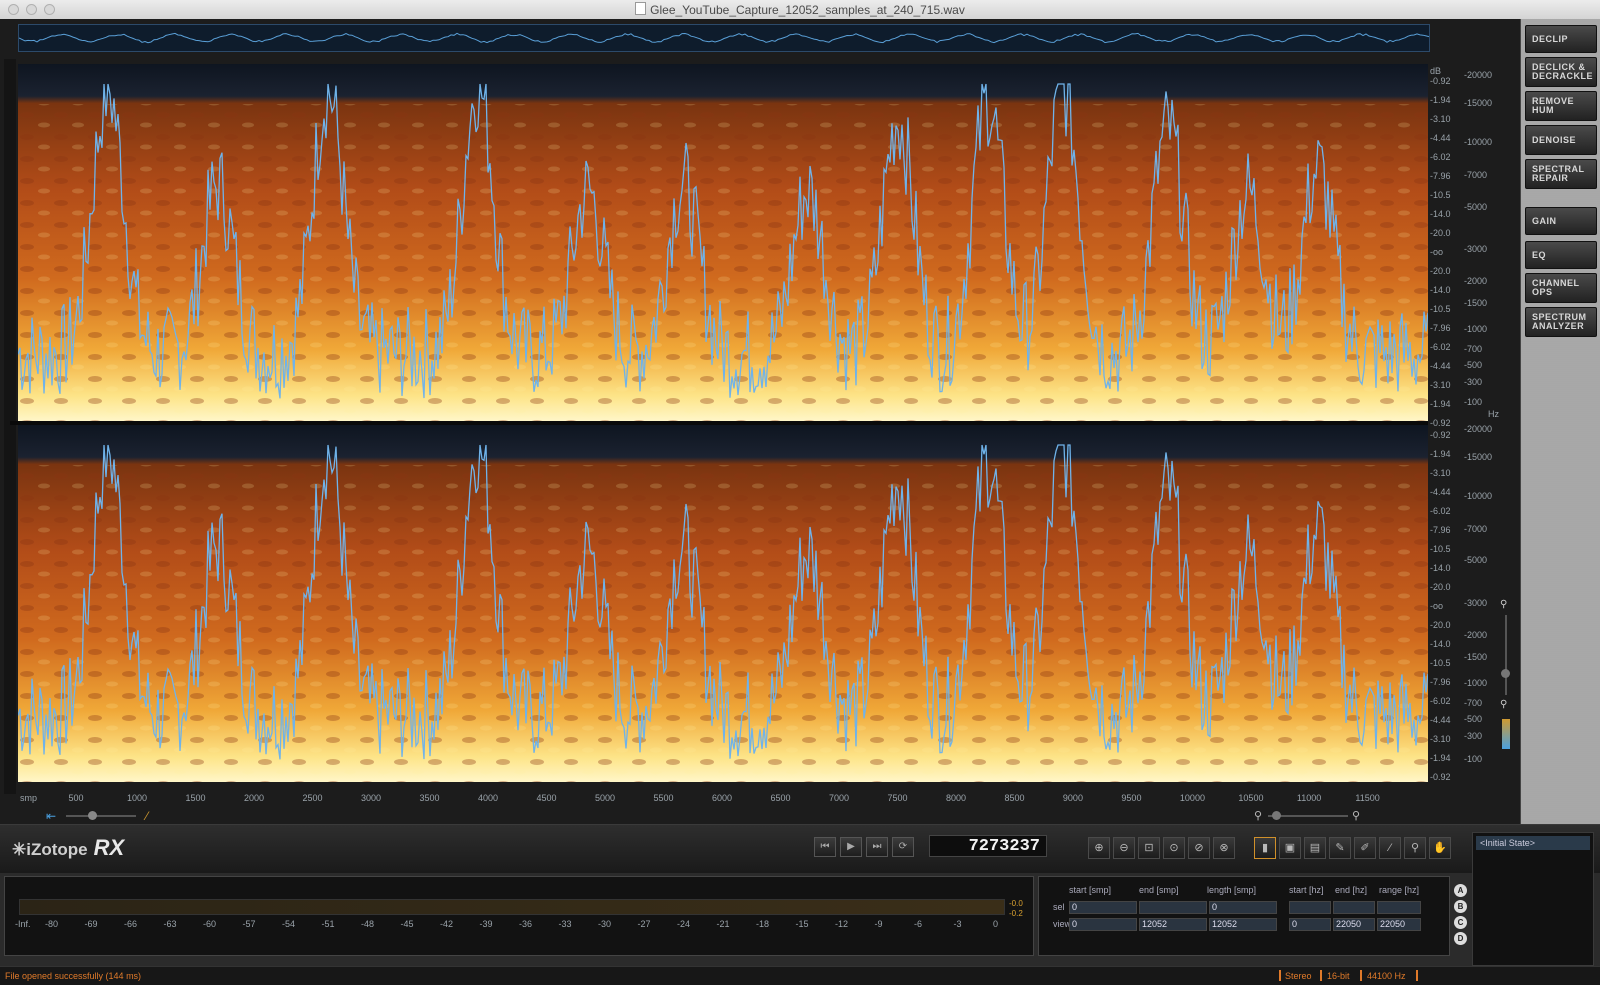 The image size is (1600, 985). What do you see at coordinates (1561, 255) in the screenshot?
I see `eq-button: EQ` at bounding box center [1561, 255].